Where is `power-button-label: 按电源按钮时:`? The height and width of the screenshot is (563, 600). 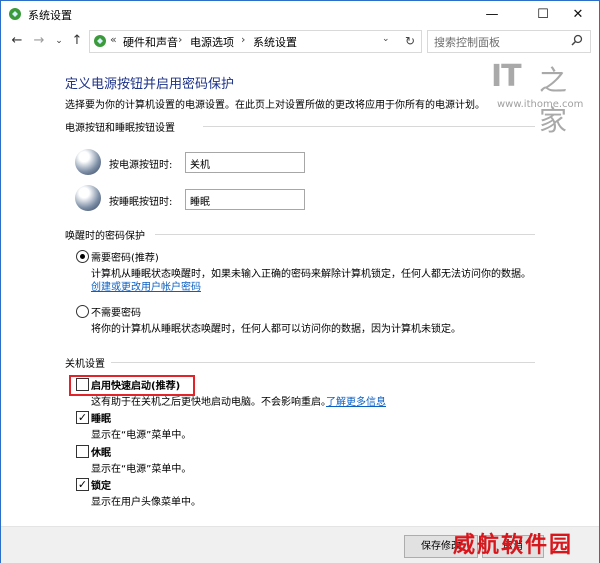
power-button-label: 按电源按钮时: is located at coordinates (141, 165).